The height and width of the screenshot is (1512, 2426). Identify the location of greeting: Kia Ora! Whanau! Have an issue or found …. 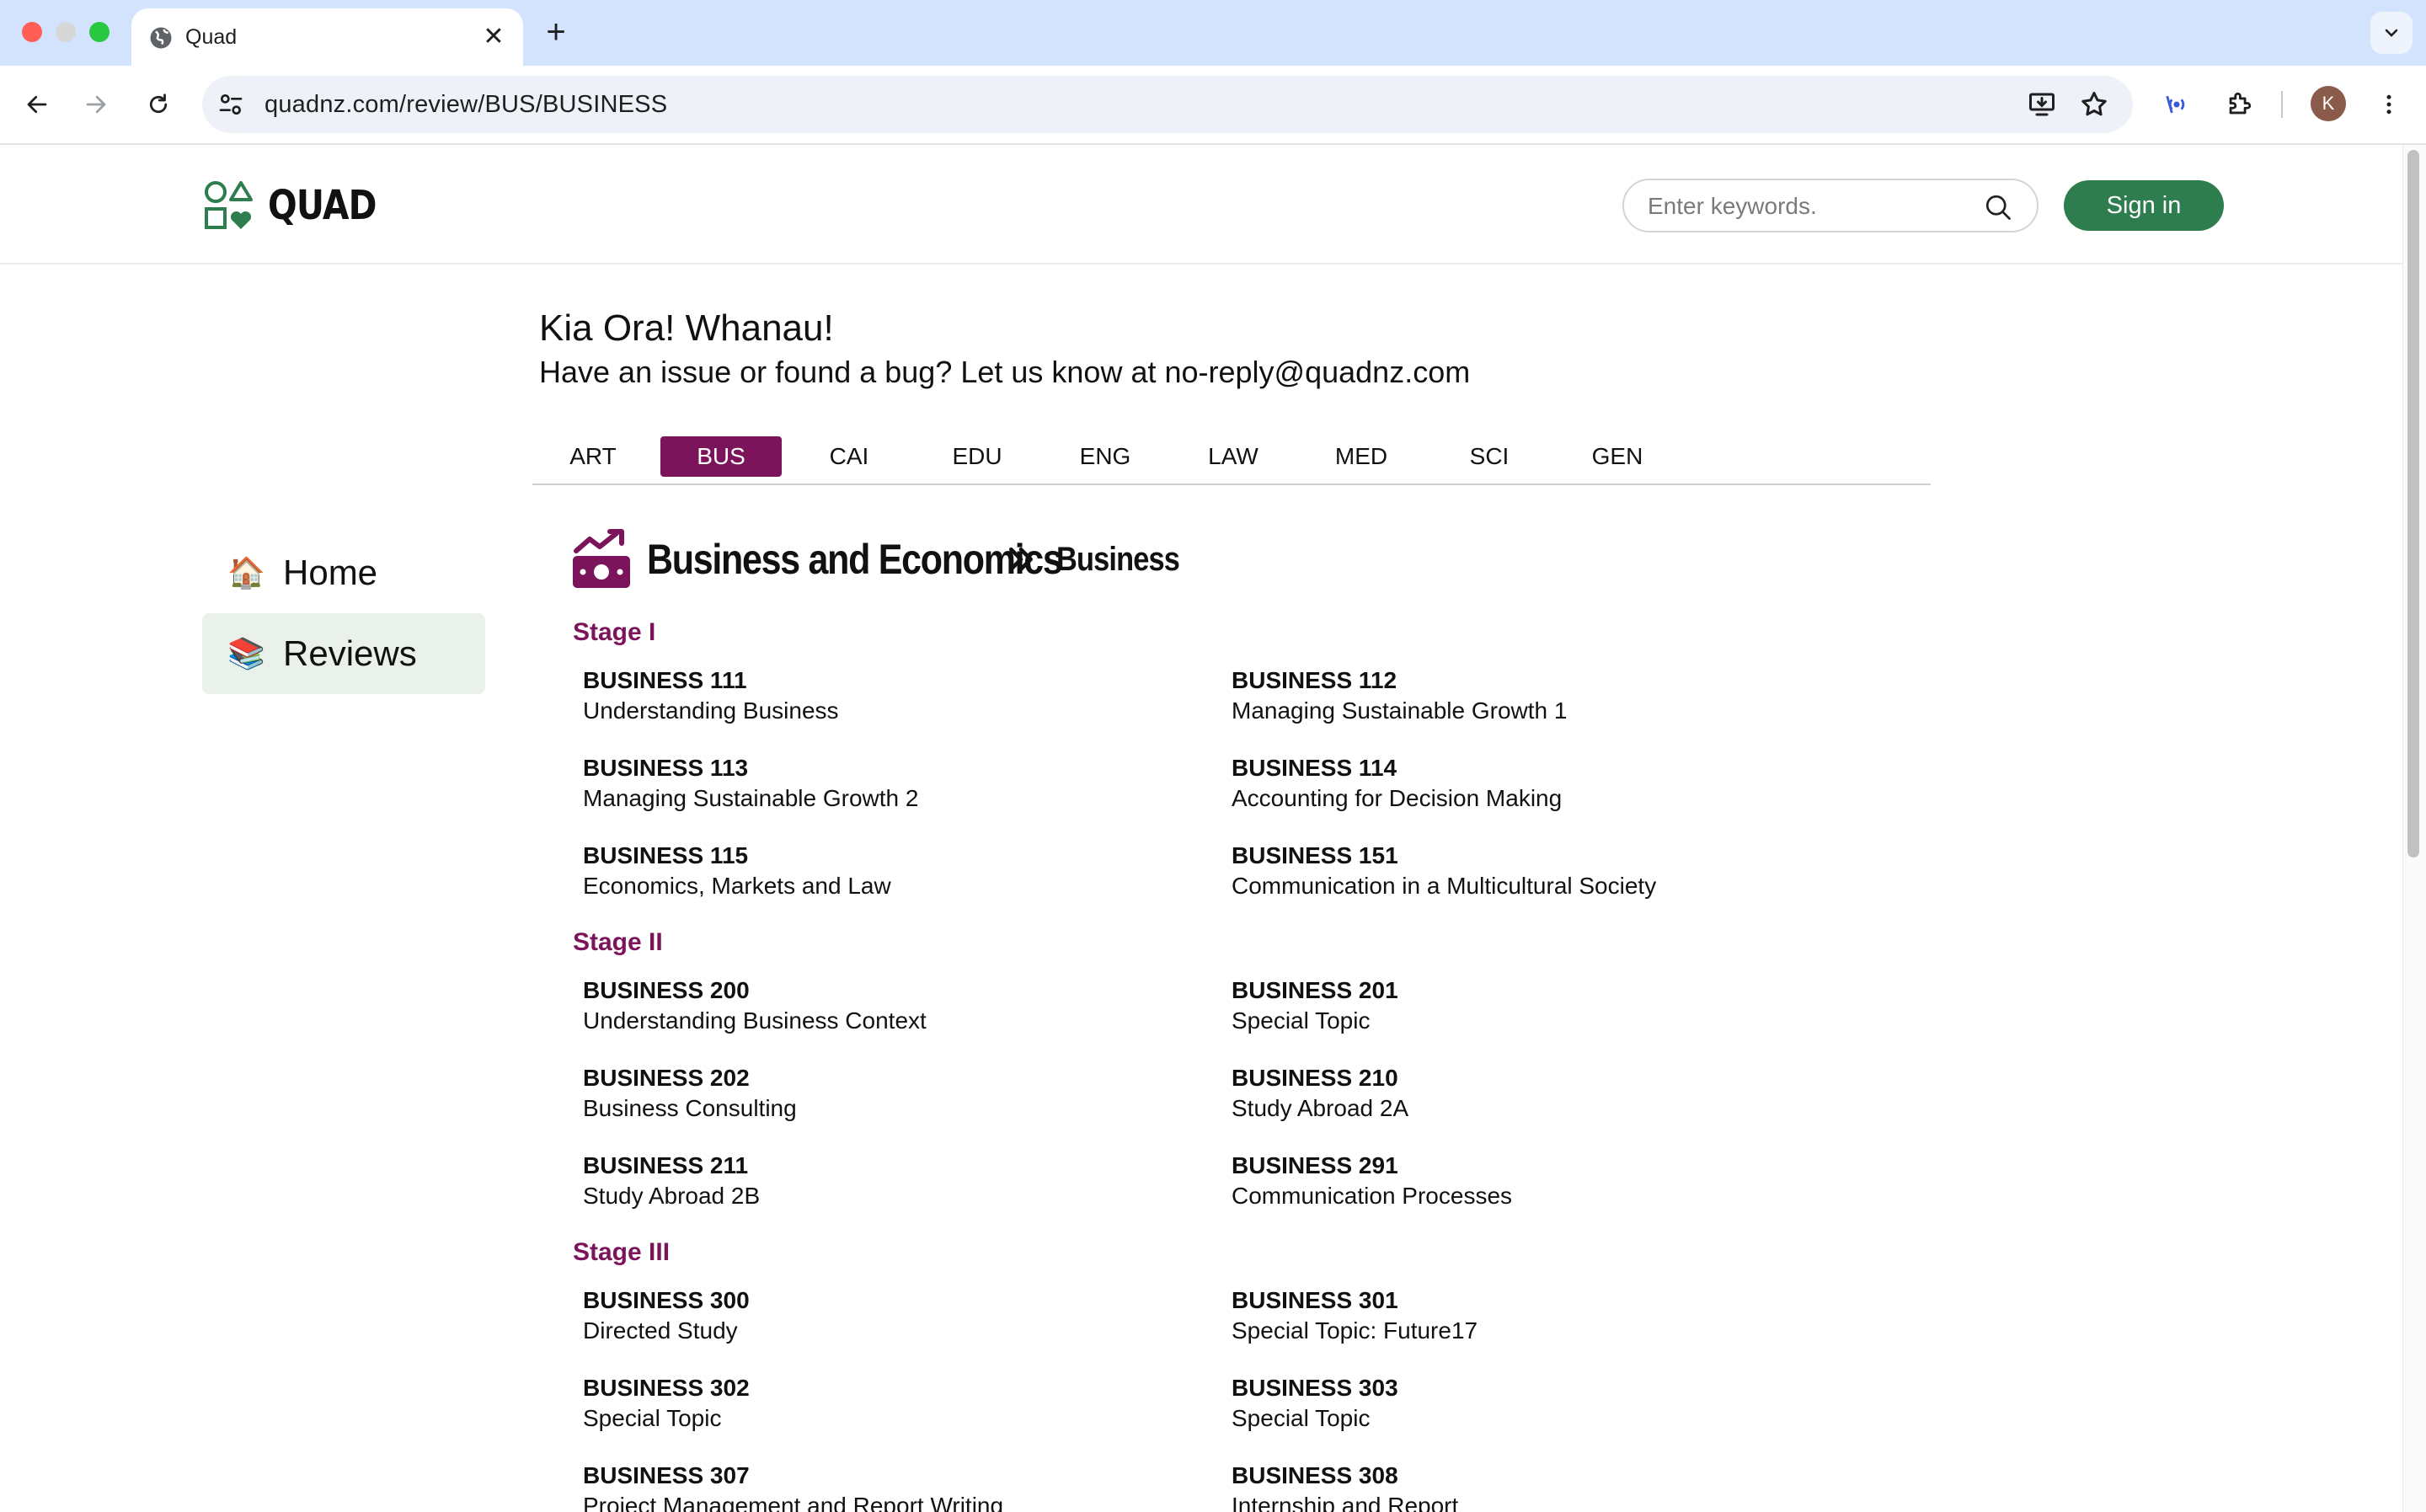
(1004, 349).